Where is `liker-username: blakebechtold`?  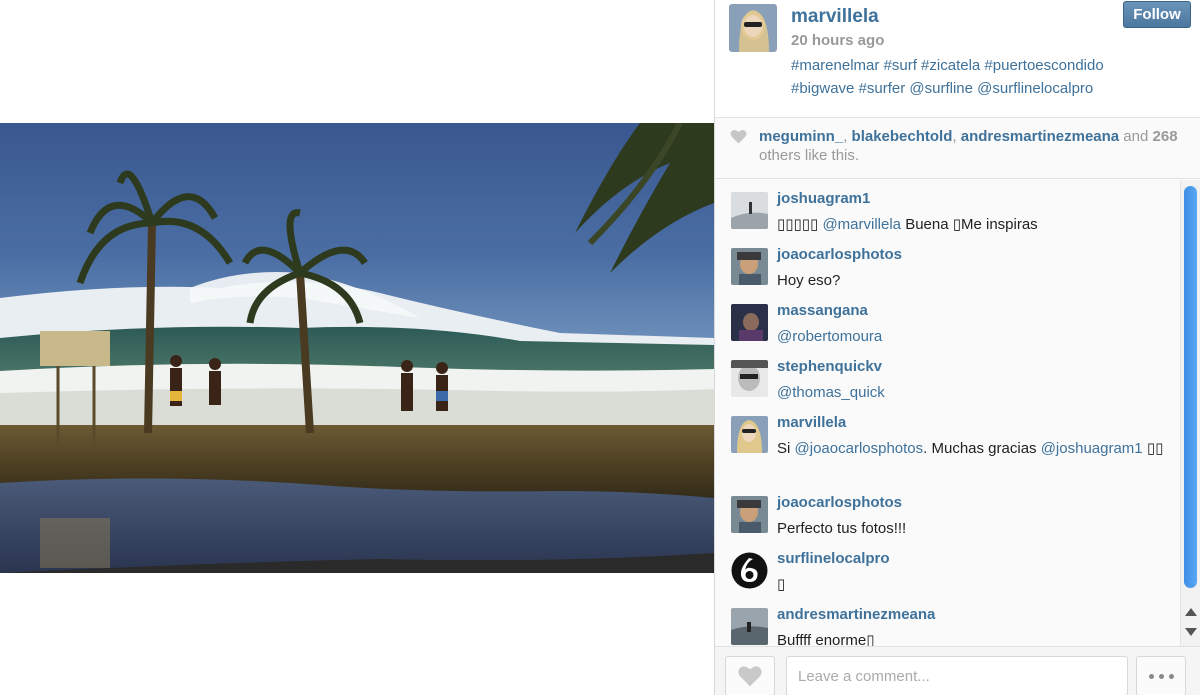
liker-username: blakebechtold is located at coordinates (902, 136).